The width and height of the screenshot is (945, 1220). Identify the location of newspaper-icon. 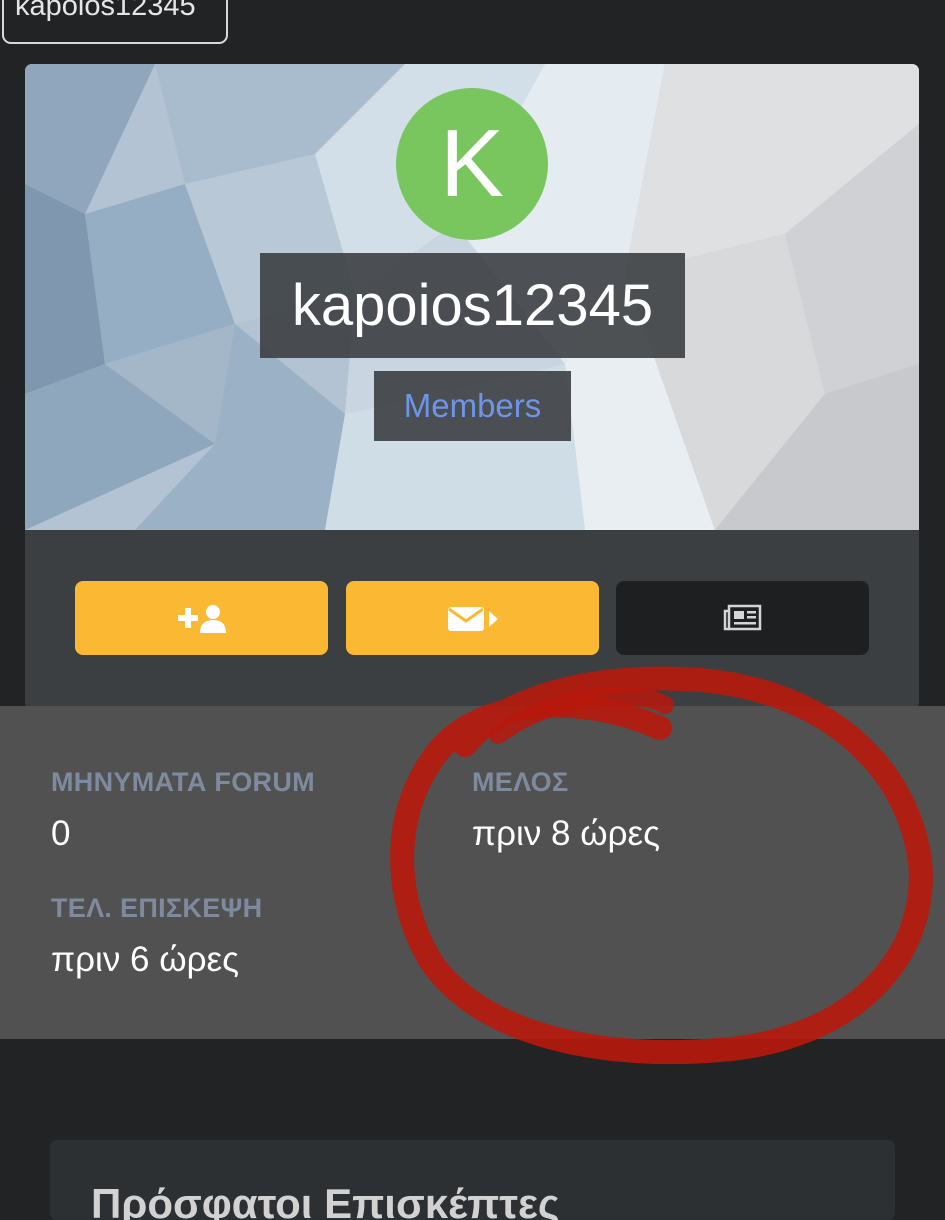
(742, 617).